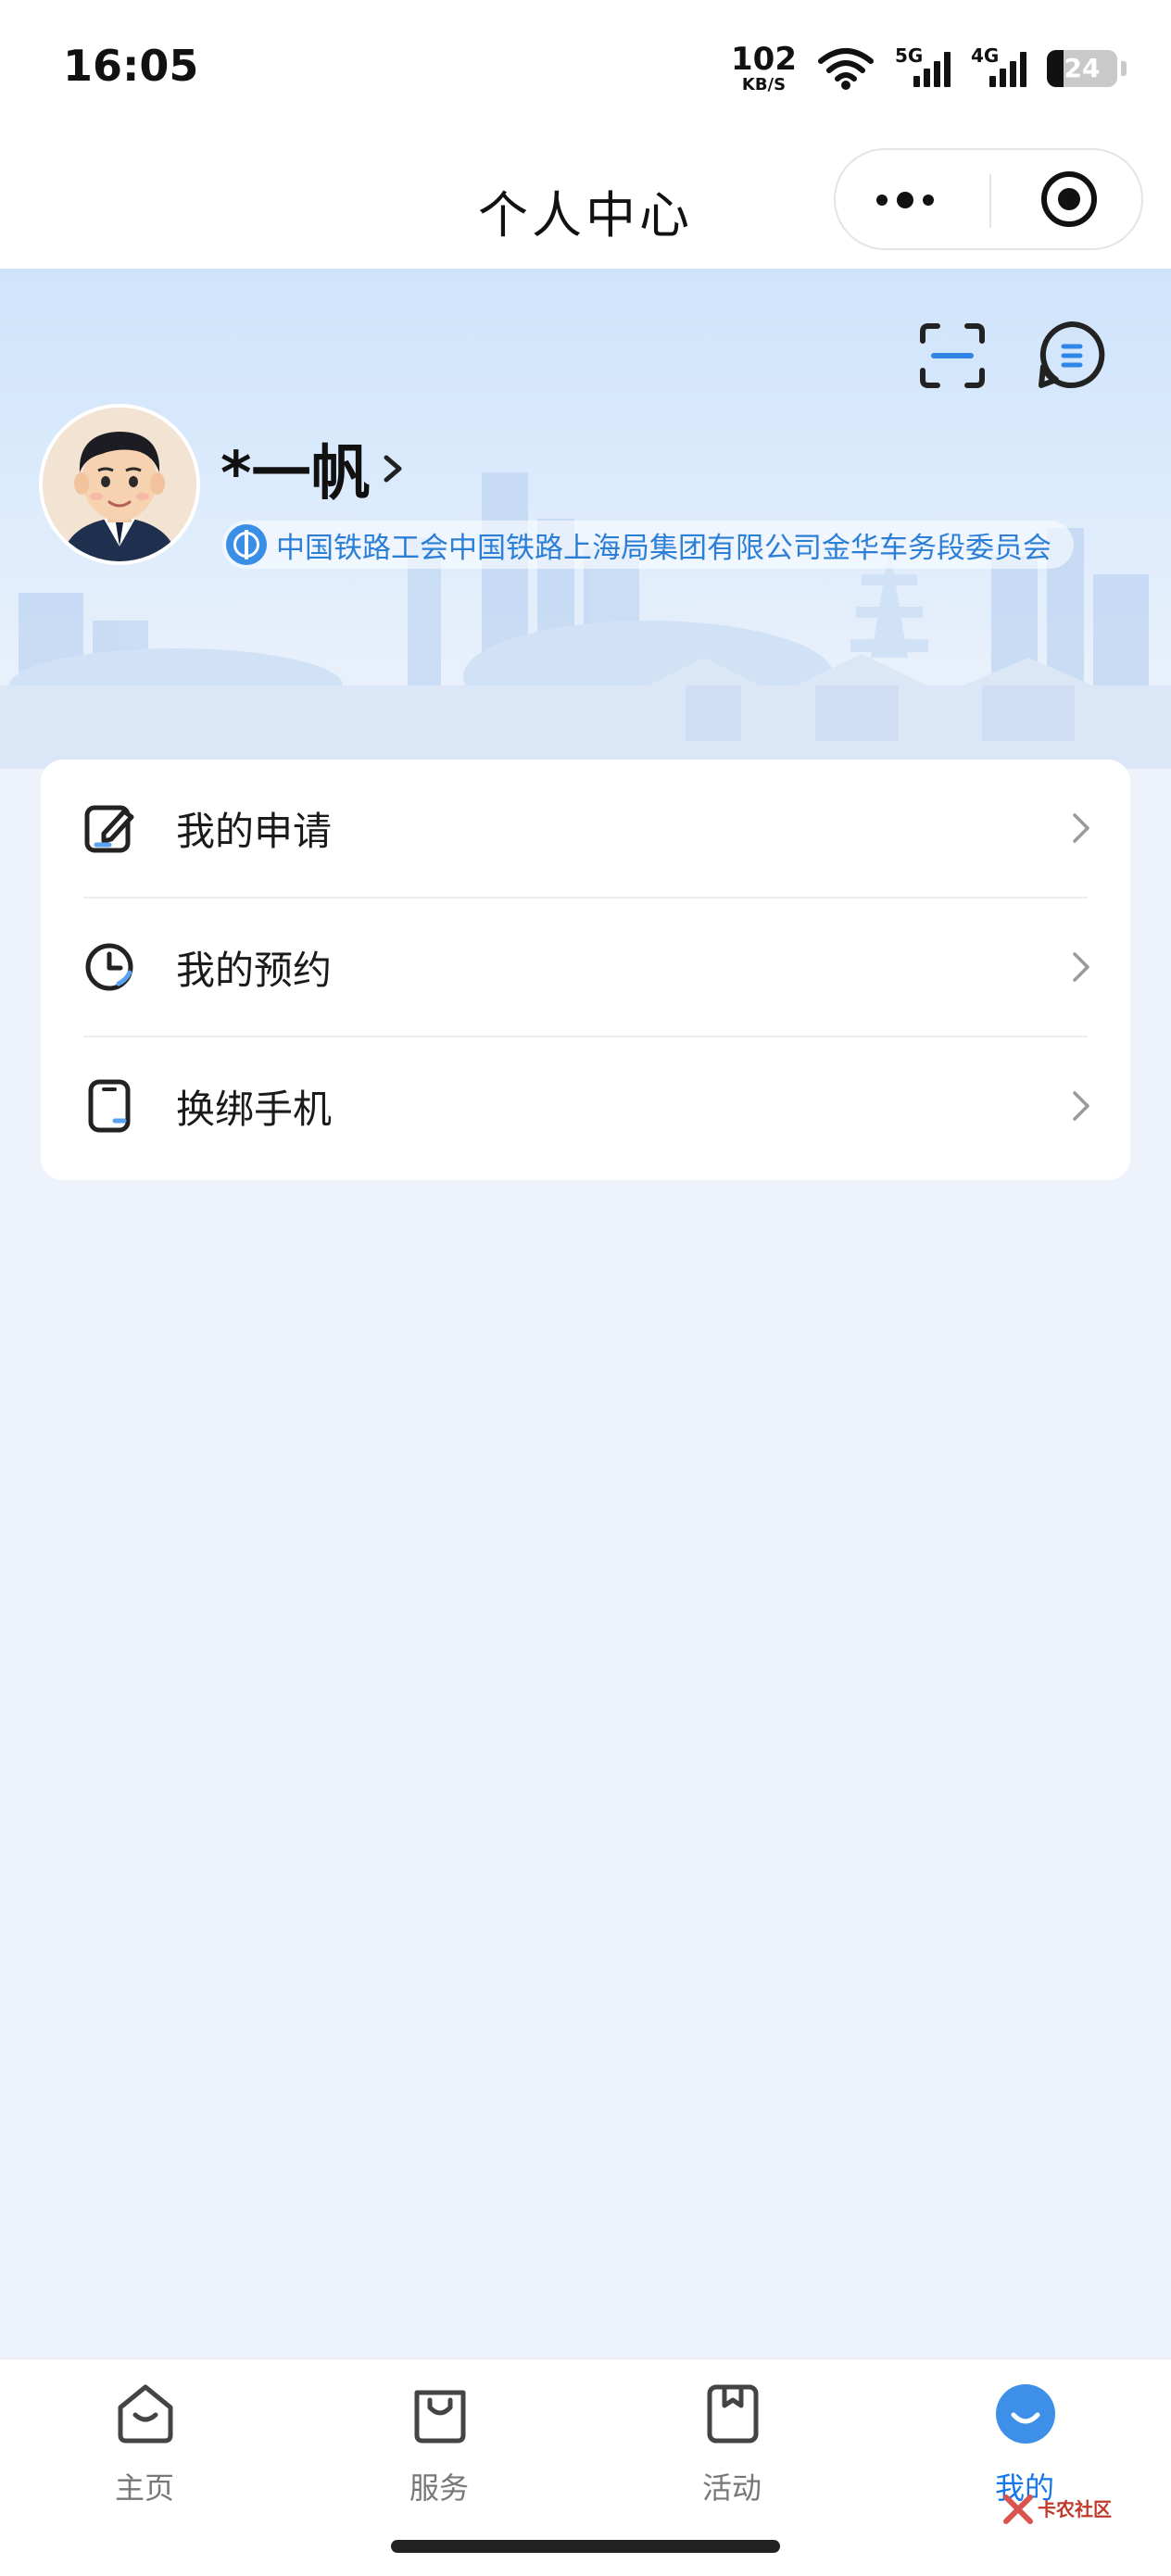 The height and width of the screenshot is (2576, 1171). I want to click on battery-icon: 24, so click(1082, 68).